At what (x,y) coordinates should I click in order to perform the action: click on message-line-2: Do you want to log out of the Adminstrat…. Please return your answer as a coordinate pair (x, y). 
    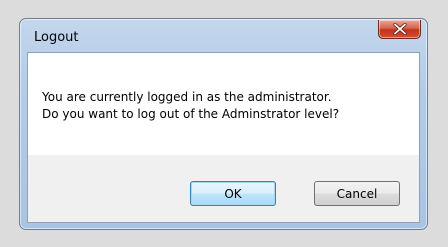
    Looking at the image, I should click on (191, 114).